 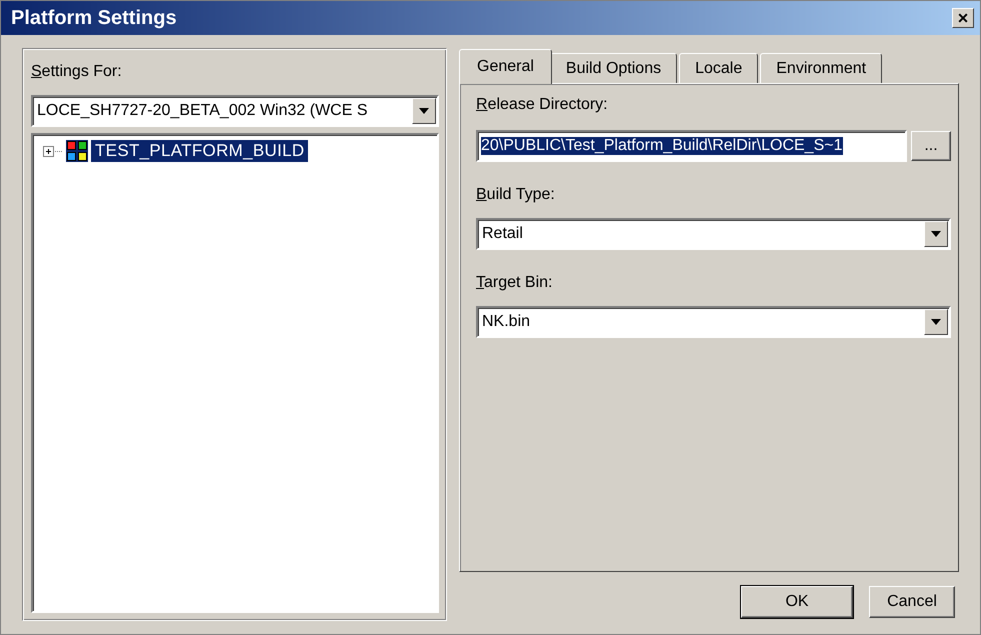 What do you see at coordinates (614, 68) in the screenshot?
I see `tab: Build Options` at bounding box center [614, 68].